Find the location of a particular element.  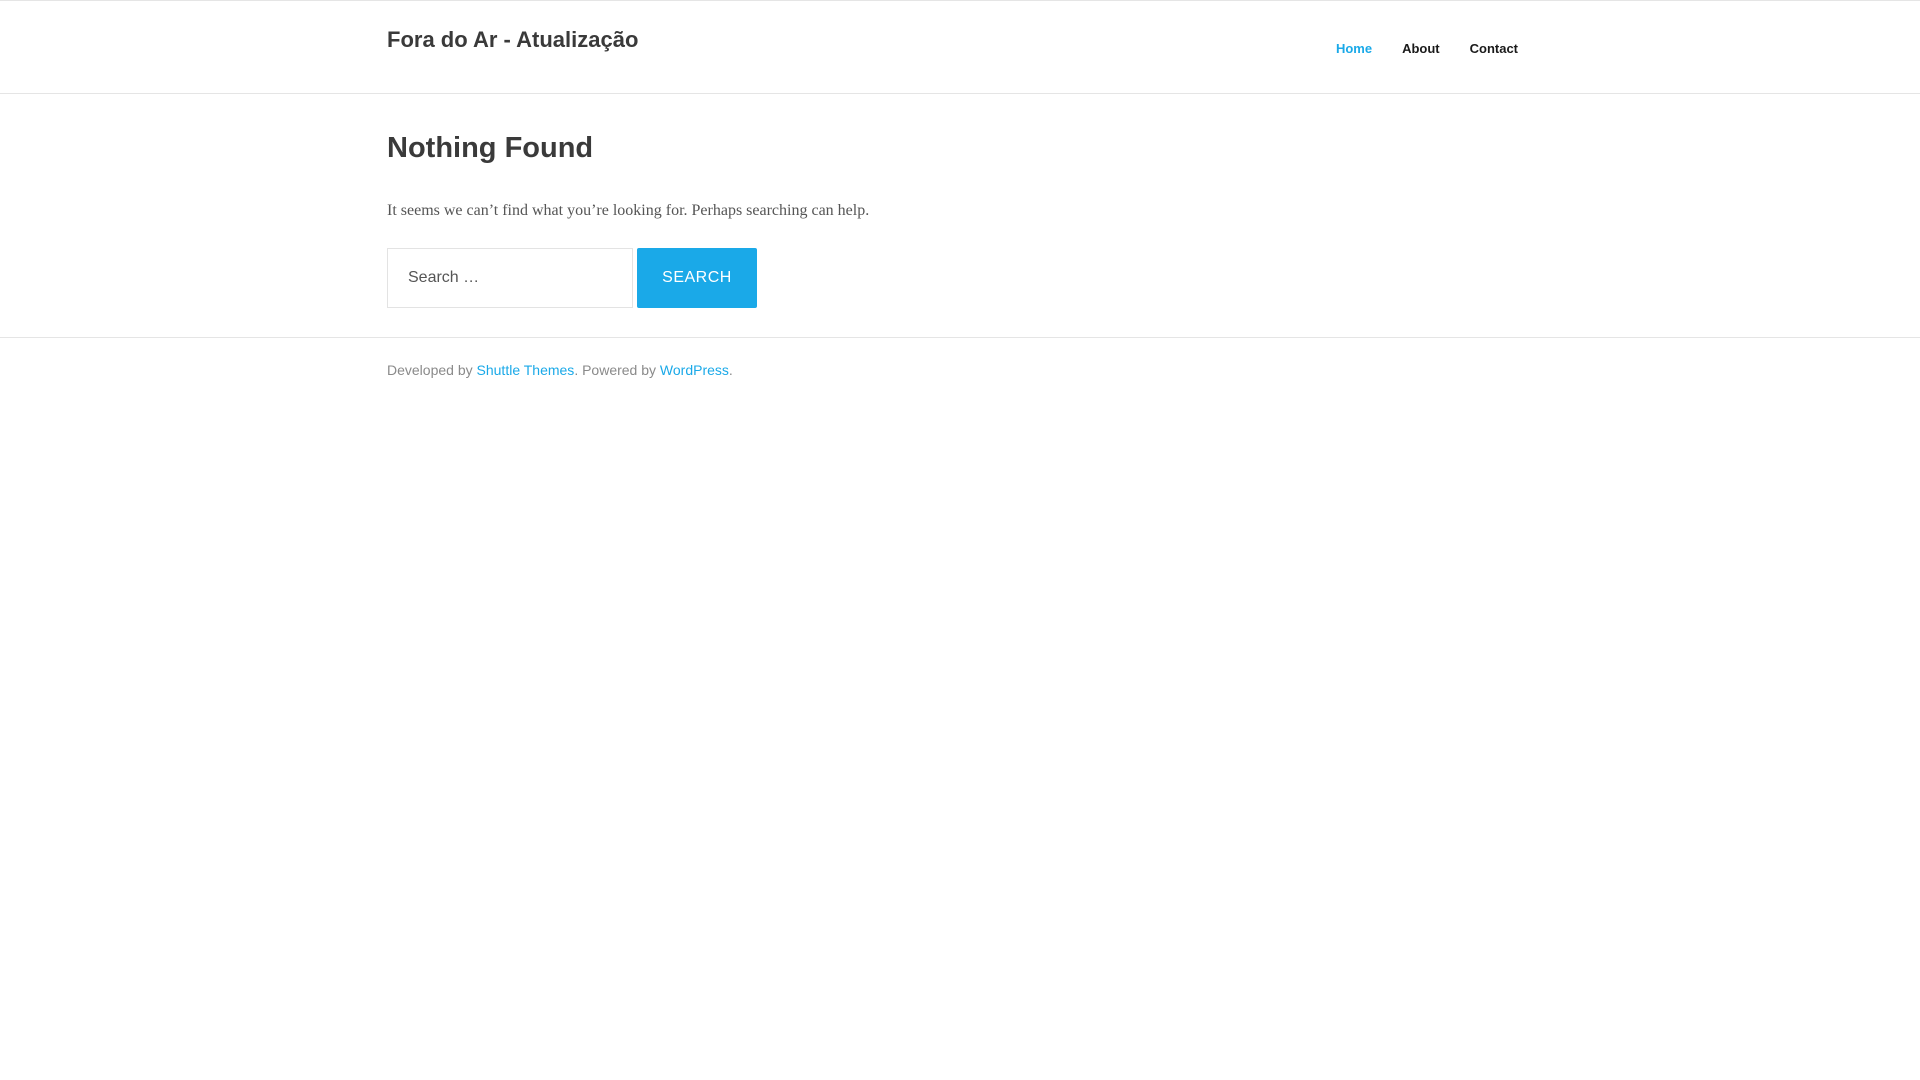

developed-by-text: Developed by is located at coordinates (430, 370).